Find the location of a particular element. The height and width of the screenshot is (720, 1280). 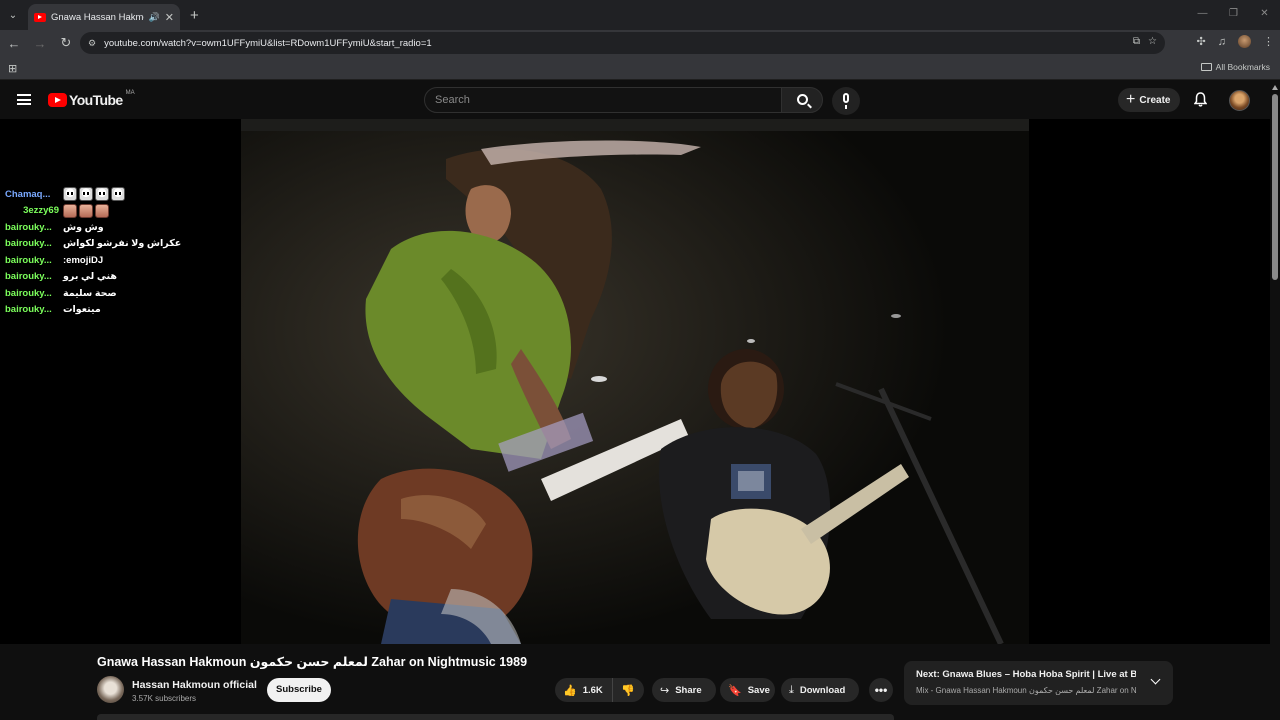

close-window-icon: ✕ is located at coordinates (1264, 15).